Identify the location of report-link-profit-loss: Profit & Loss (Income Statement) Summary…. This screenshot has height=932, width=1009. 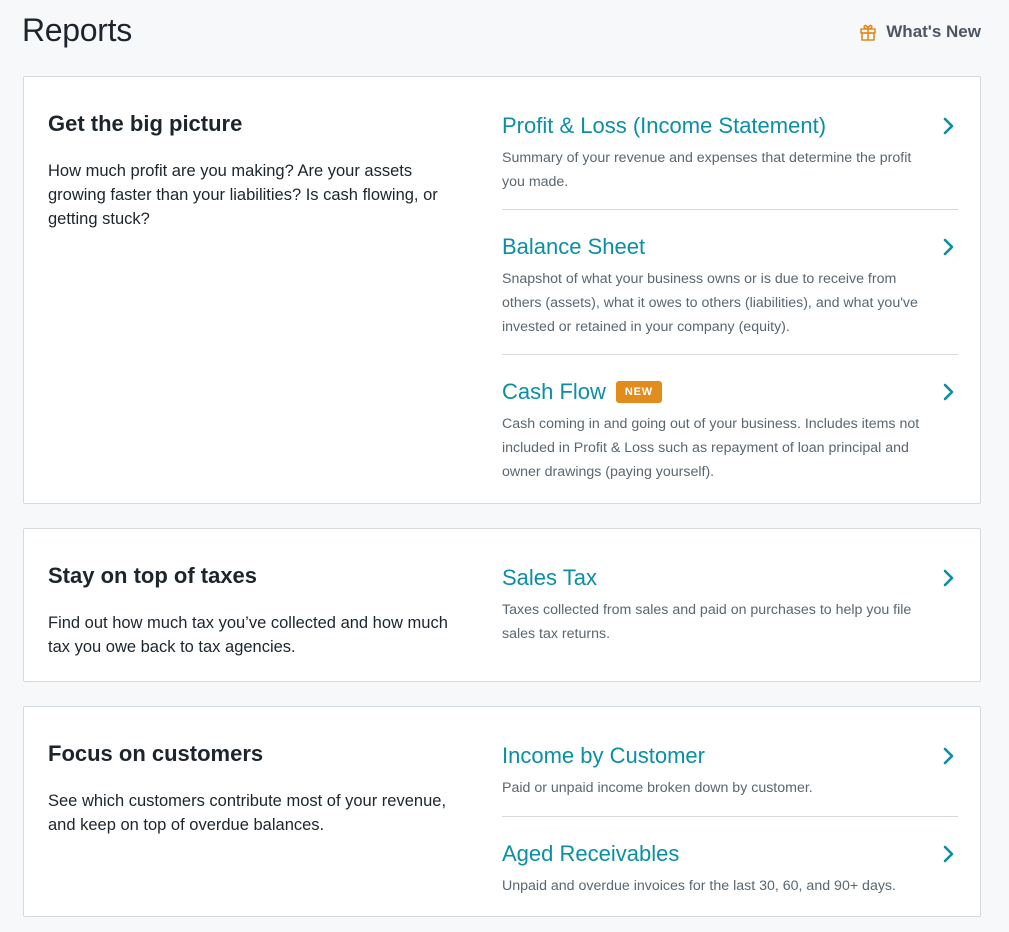
(730, 160).